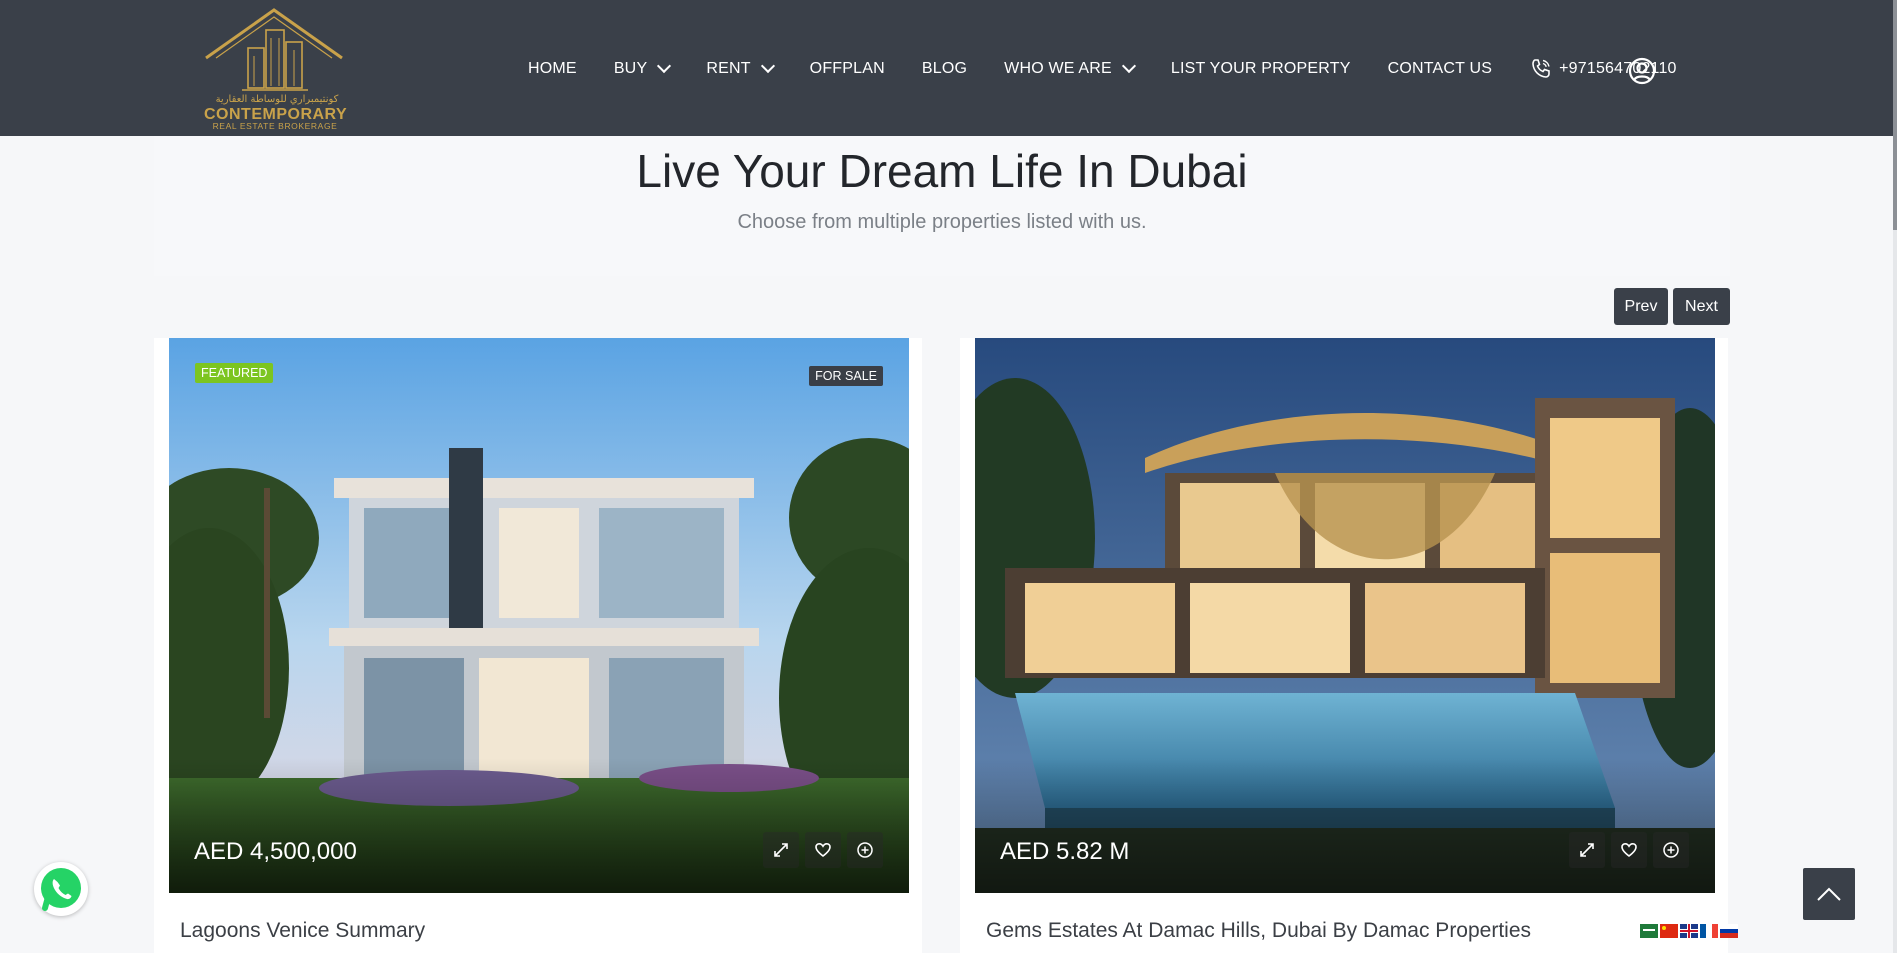  I want to click on language-switcher, so click(1690, 931).